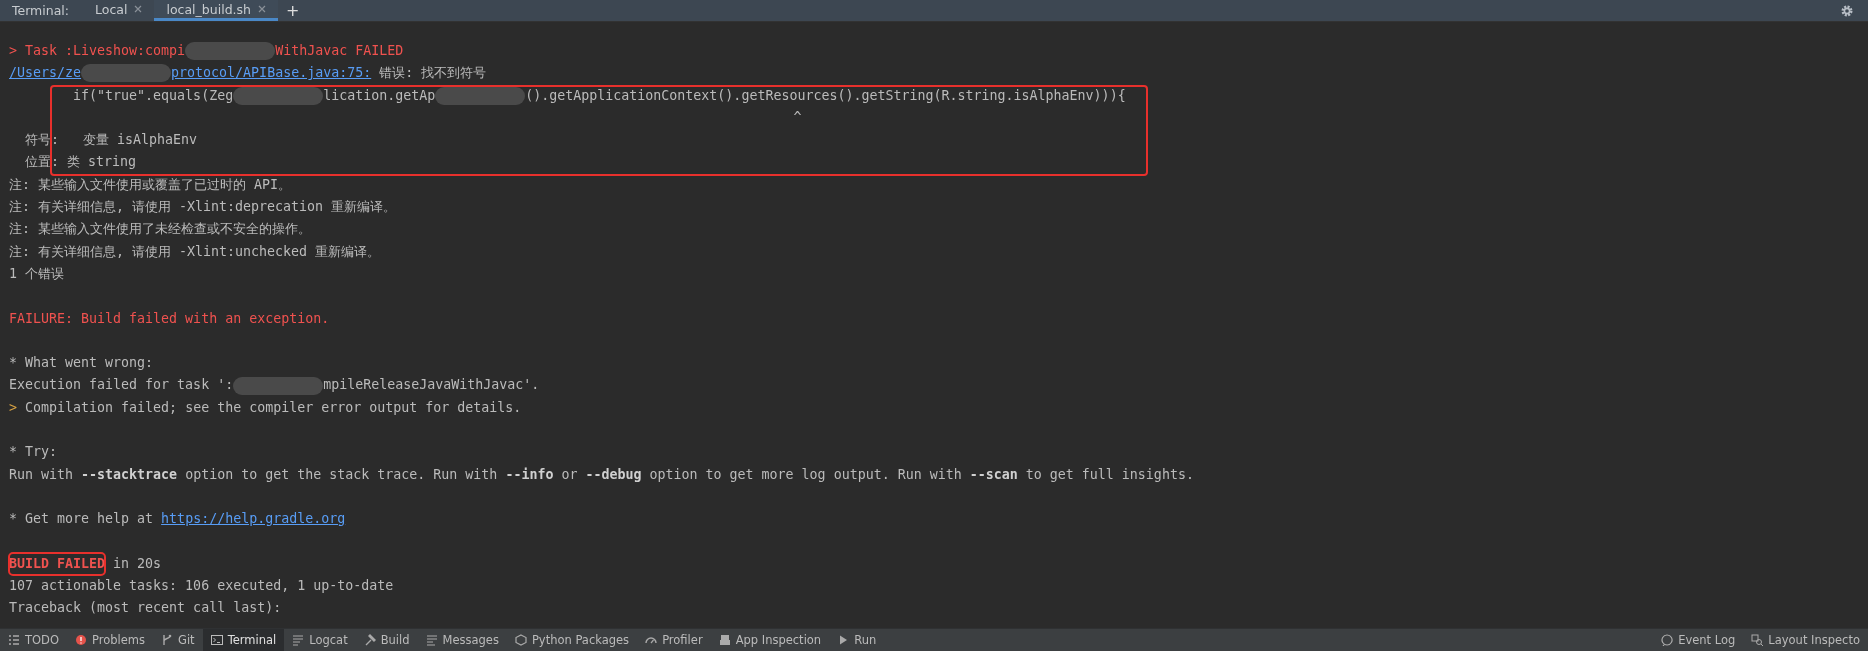 Image resolution: width=1868 pixels, height=651 pixels. Describe the element at coordinates (111, 140) in the screenshot. I see `console-text: 符号: 变量 isAlphaEnv` at that location.